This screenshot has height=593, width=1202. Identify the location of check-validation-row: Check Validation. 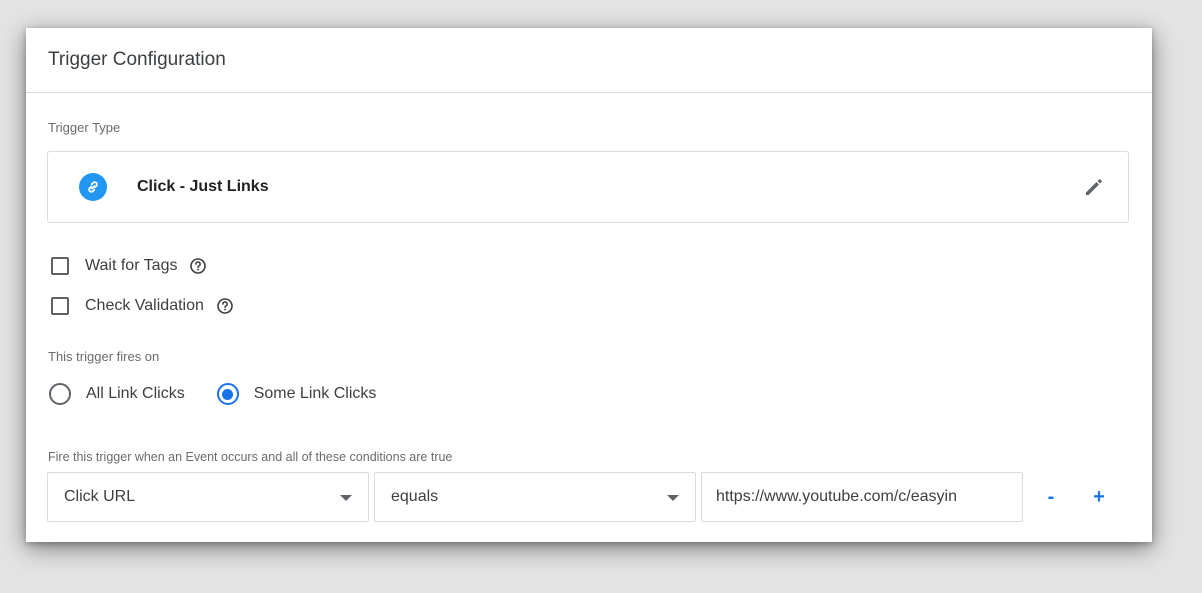
(142, 306).